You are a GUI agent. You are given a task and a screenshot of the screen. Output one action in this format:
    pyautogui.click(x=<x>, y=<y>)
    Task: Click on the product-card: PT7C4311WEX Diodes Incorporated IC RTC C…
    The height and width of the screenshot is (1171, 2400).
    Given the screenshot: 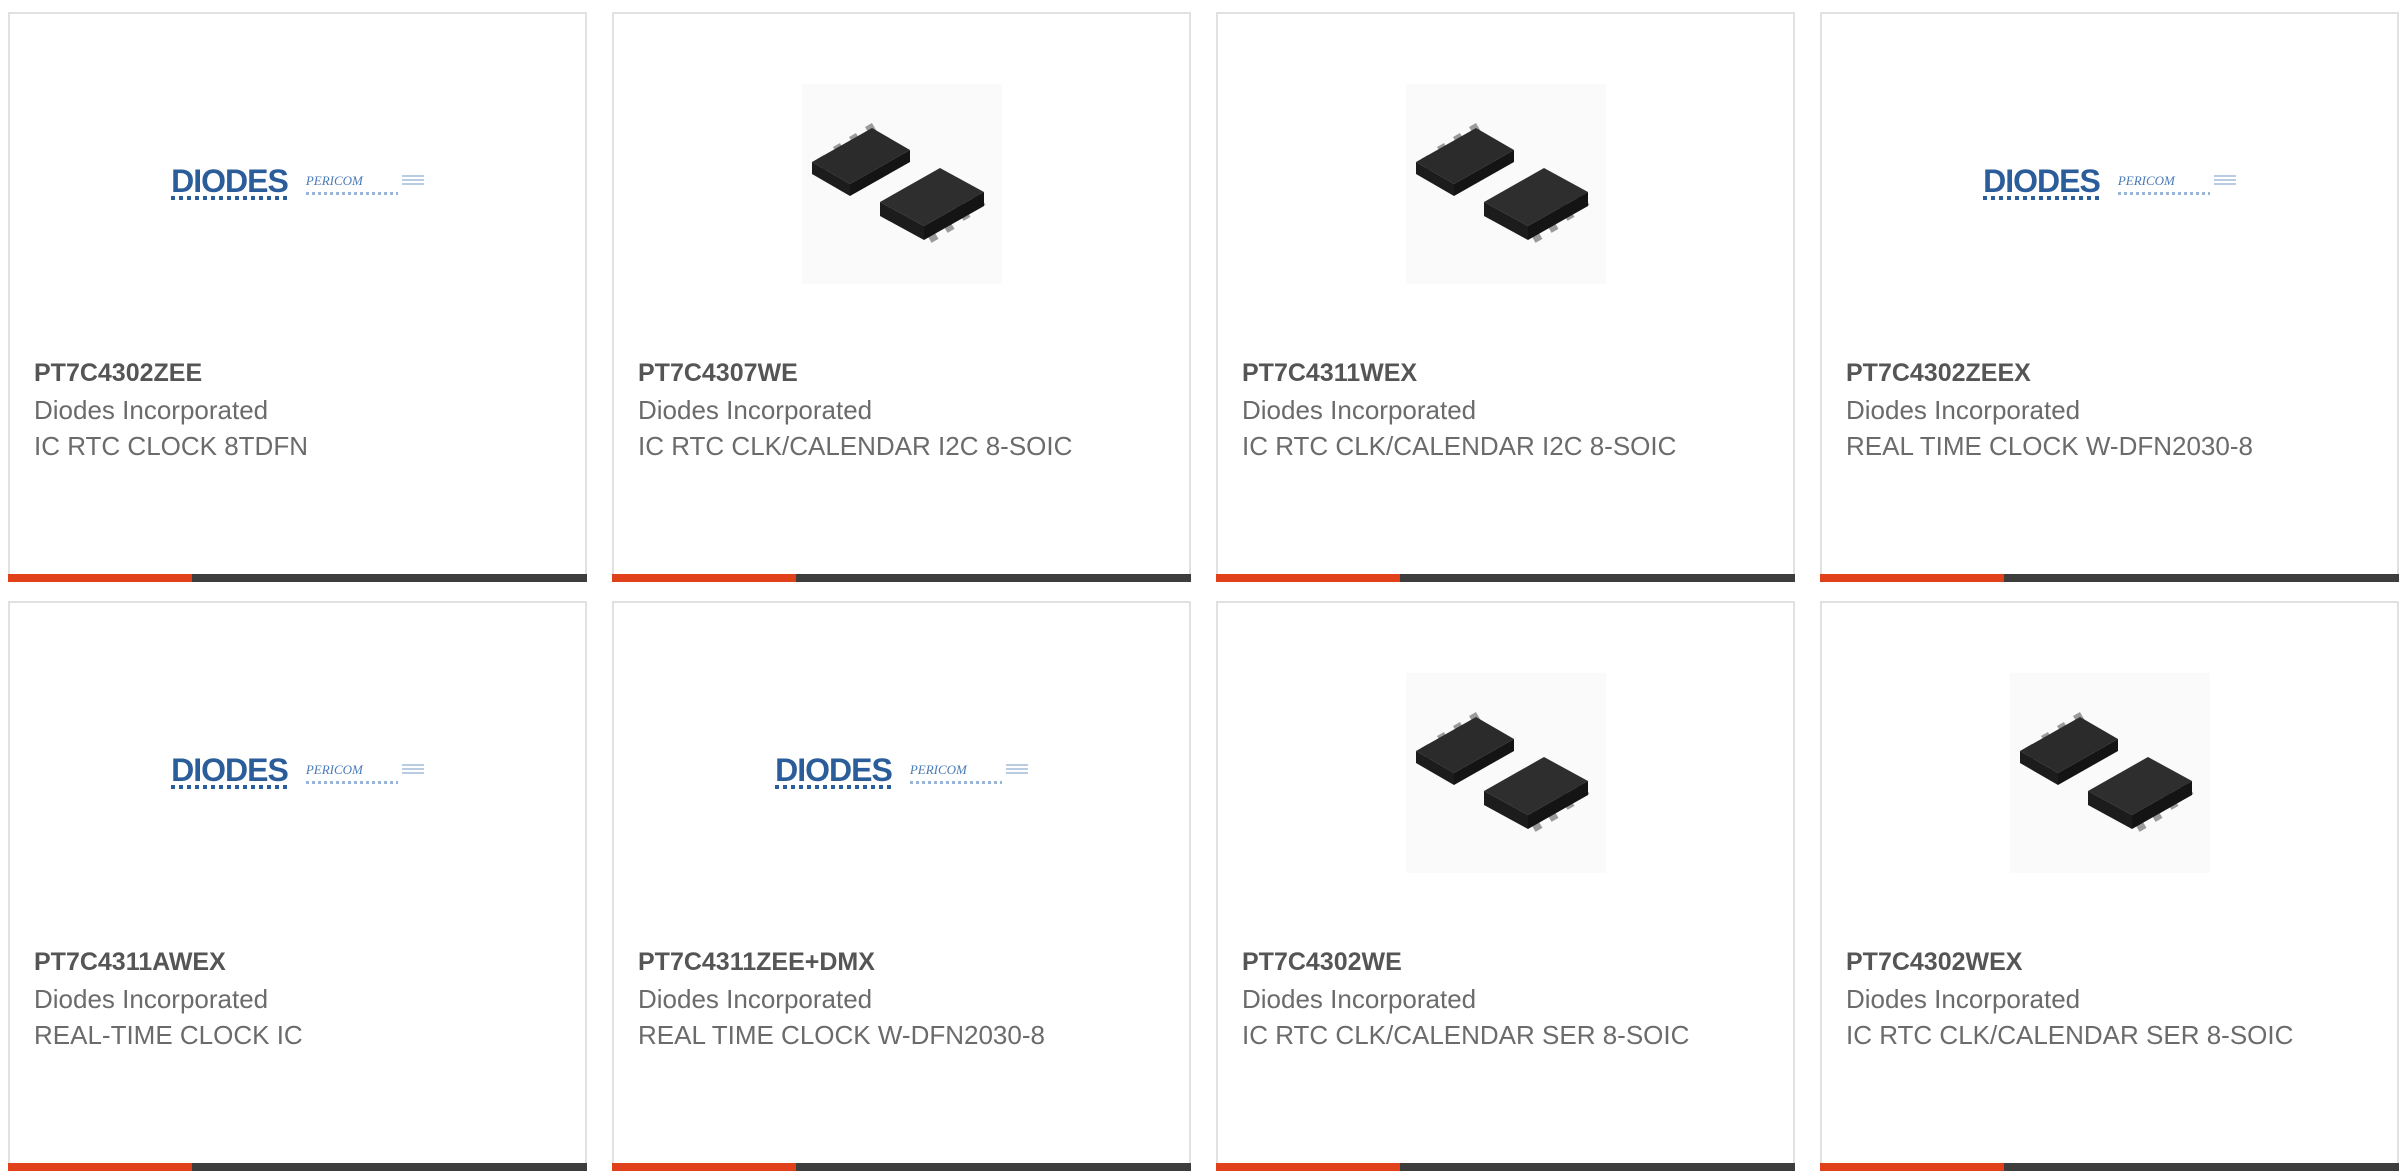 What is the action you would take?
    pyautogui.click(x=1505, y=297)
    